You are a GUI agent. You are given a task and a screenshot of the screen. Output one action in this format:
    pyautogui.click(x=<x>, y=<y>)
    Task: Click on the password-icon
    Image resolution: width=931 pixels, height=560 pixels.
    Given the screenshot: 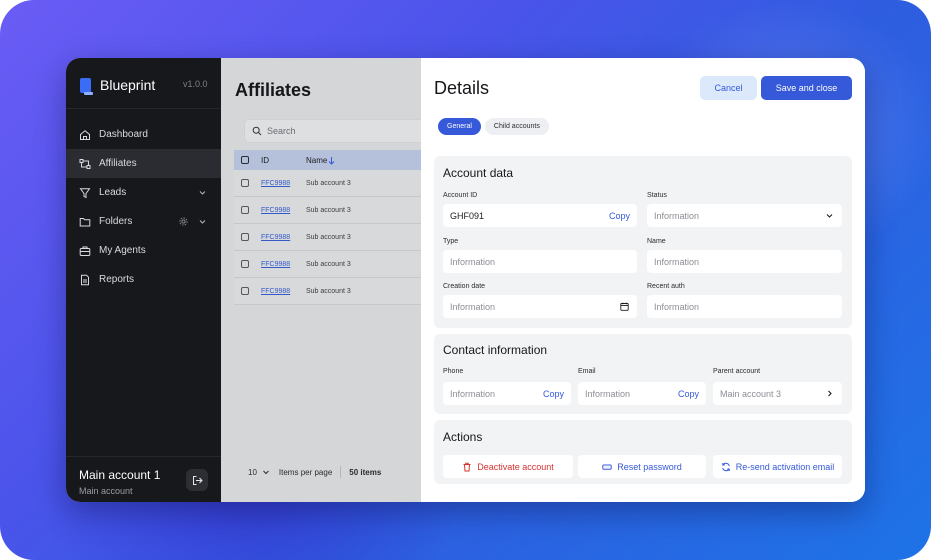 What is the action you would take?
    pyautogui.click(x=607, y=467)
    